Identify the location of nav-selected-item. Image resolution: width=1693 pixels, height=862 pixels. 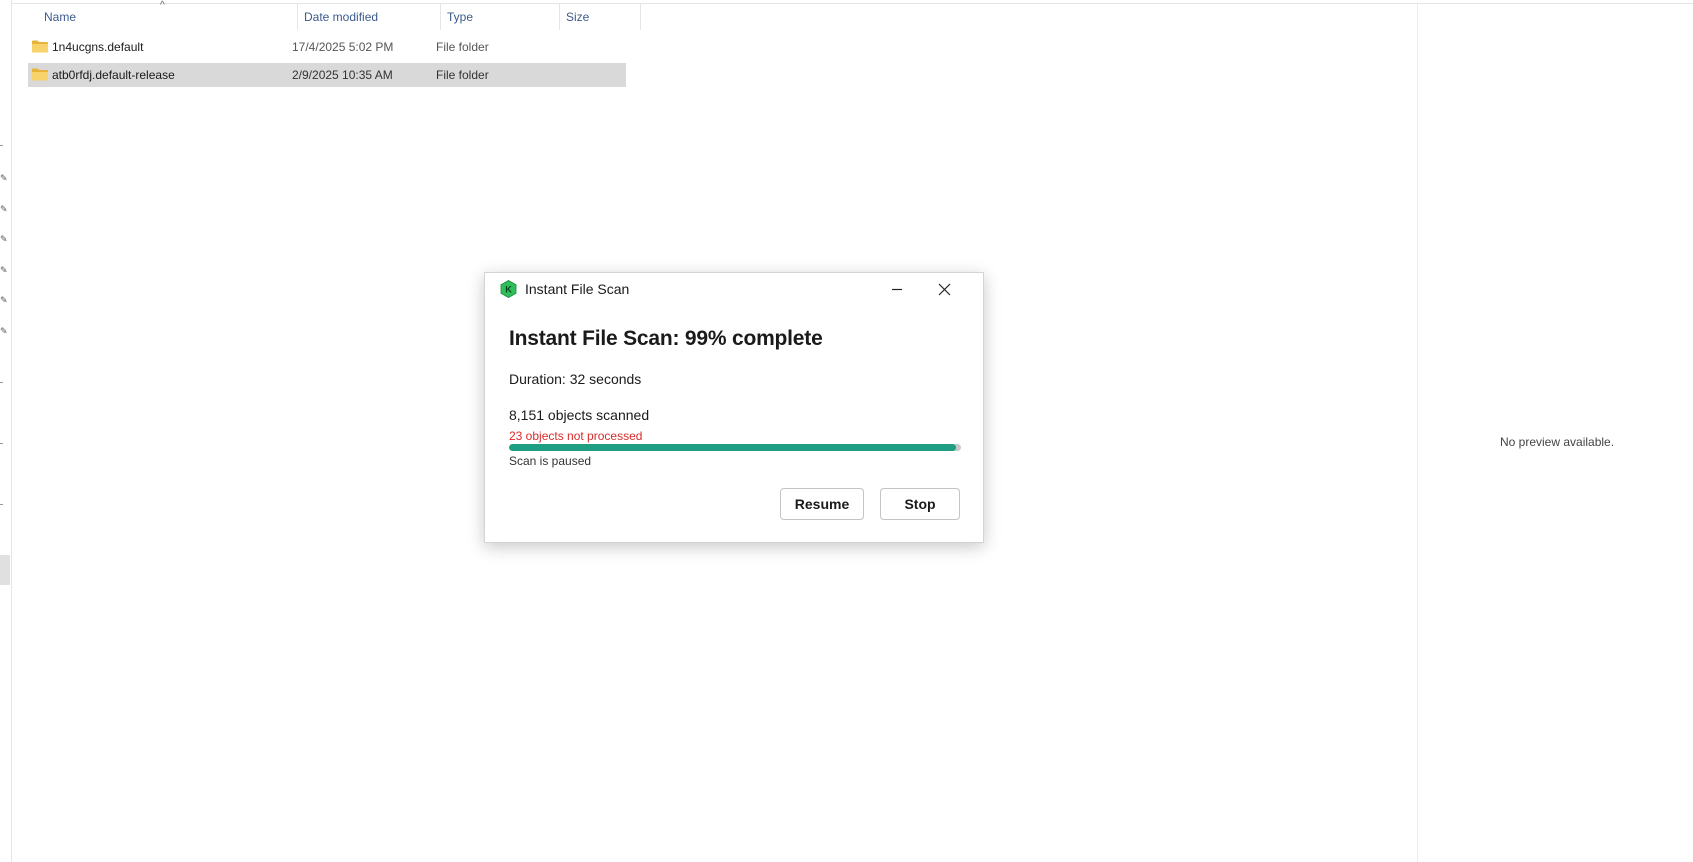
(5, 570).